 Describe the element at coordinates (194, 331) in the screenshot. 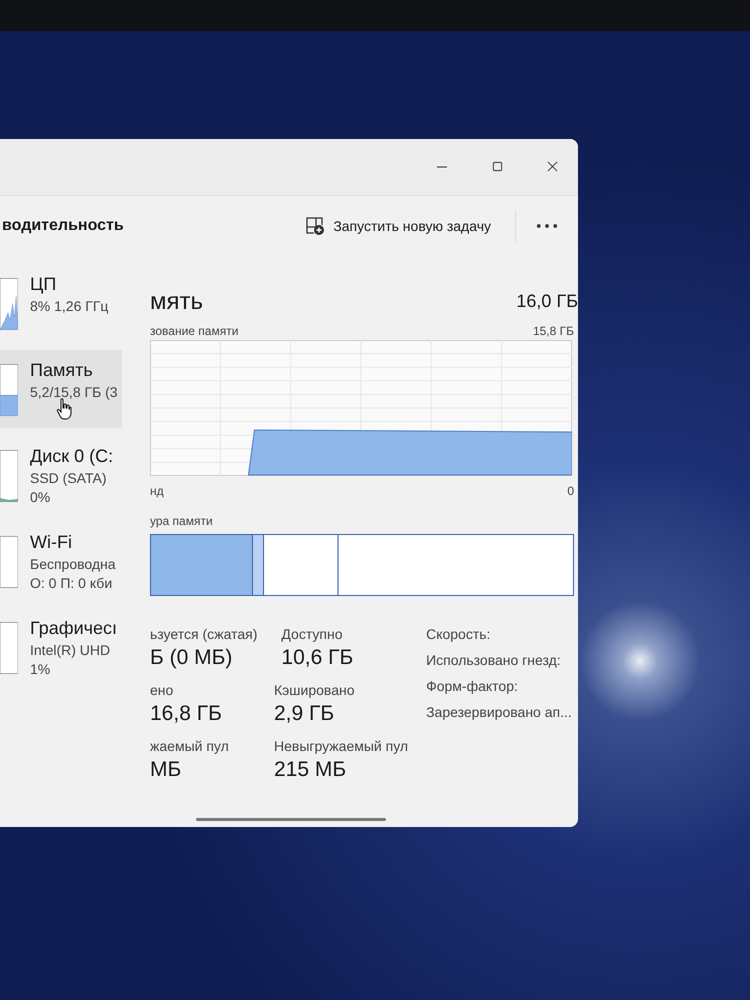

I see `graph-label: зование памяти` at that location.